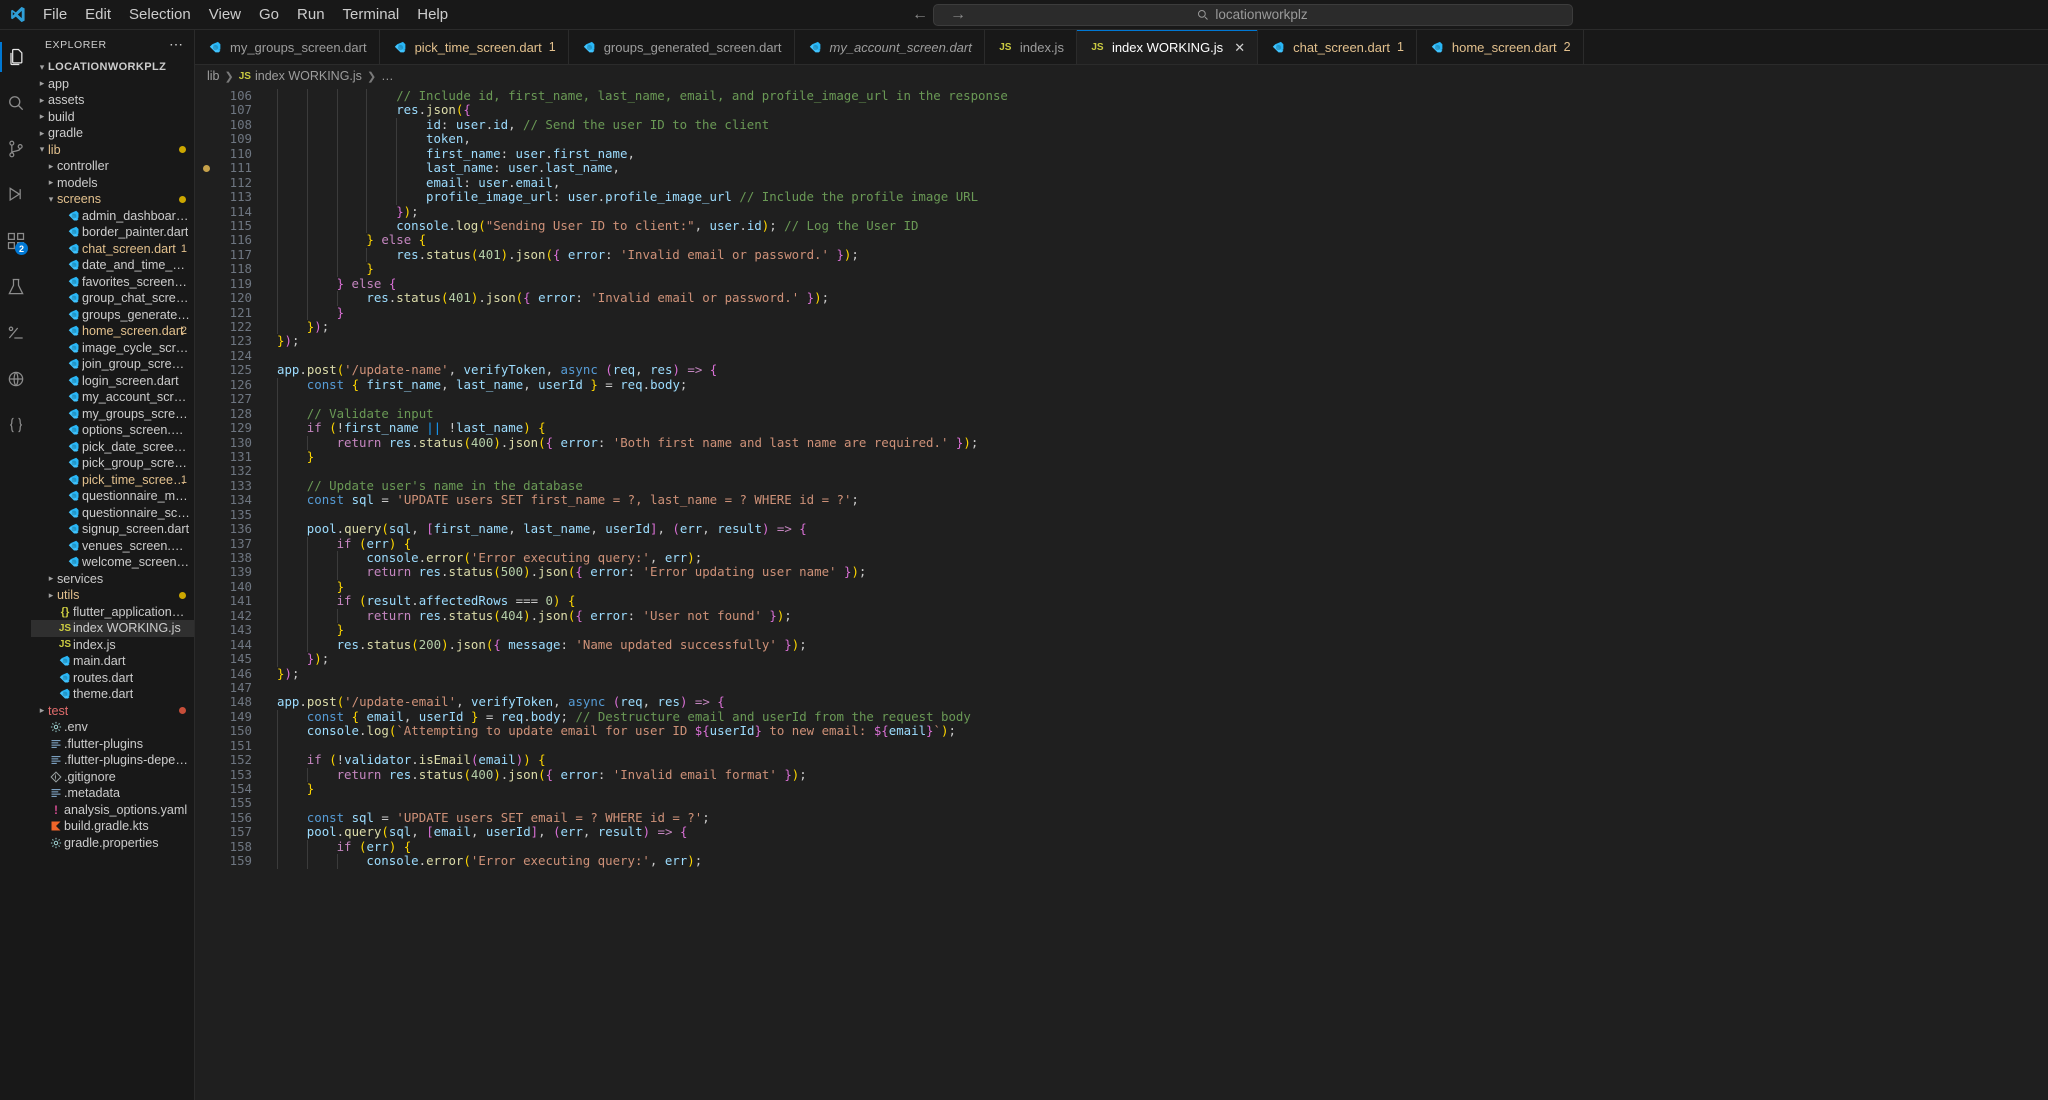 The image size is (2048, 1100). What do you see at coordinates (112, 183) in the screenshot?
I see `tree-item-models: ▸ models` at bounding box center [112, 183].